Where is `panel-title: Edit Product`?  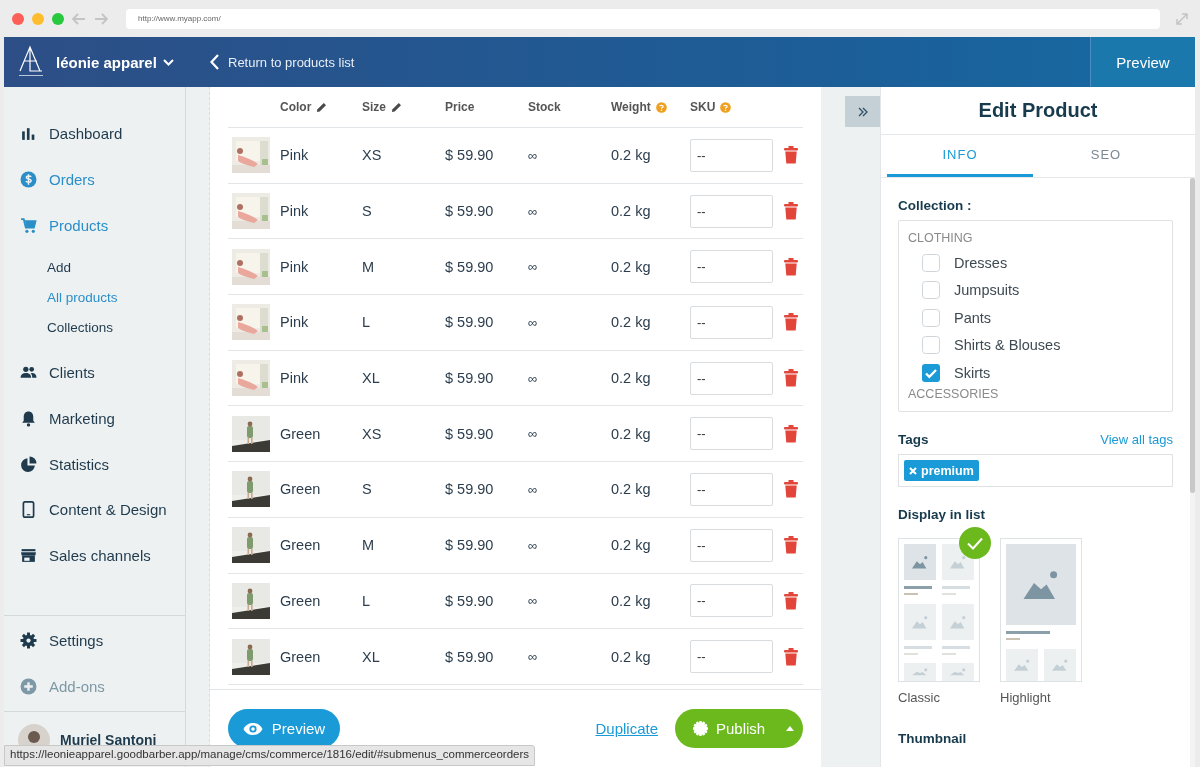 panel-title: Edit Product is located at coordinates (1038, 111).